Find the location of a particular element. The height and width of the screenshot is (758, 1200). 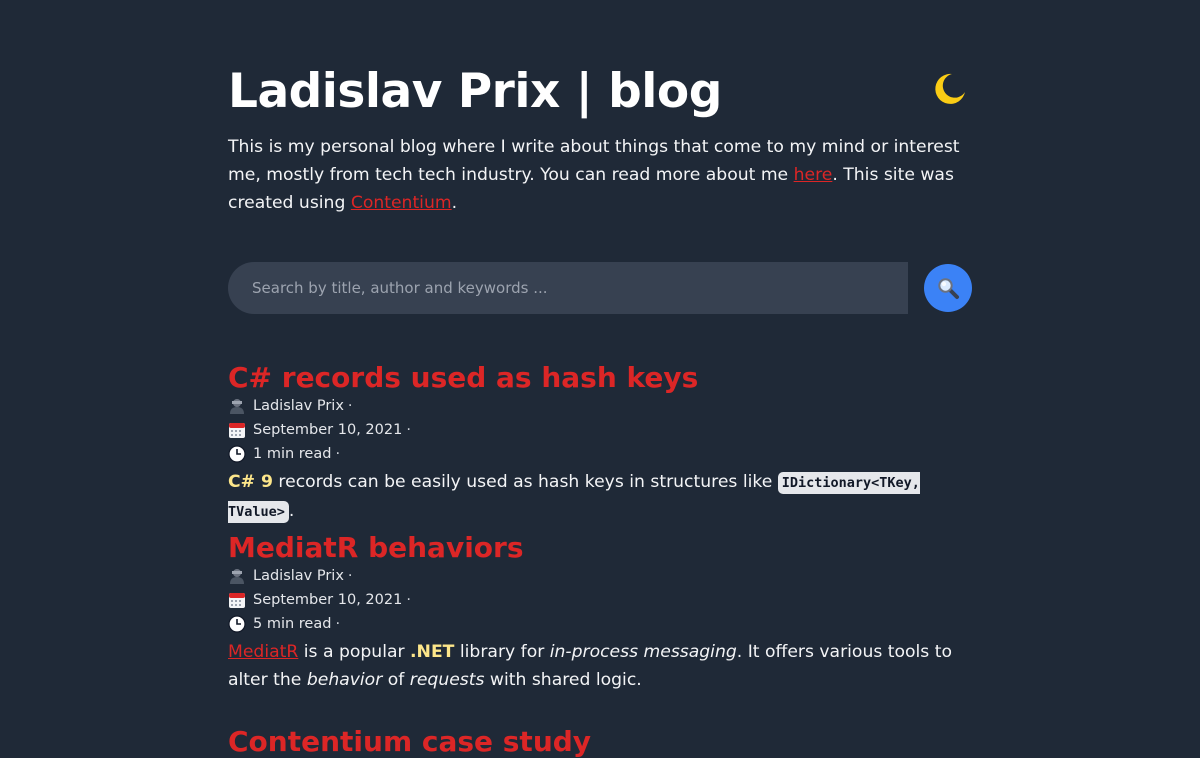

site-title: Ladislav Prix | blog is located at coordinates (475, 92).